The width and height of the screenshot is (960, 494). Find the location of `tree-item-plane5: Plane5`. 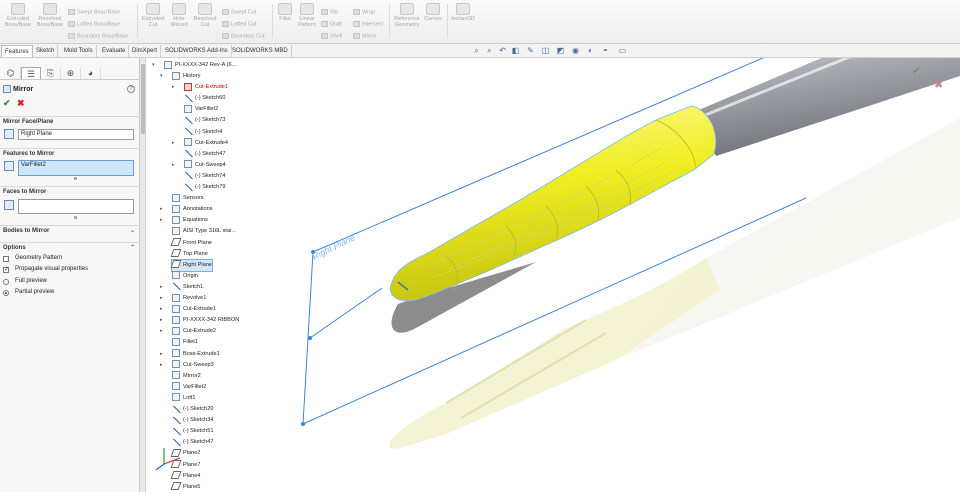

tree-item-plane5: Plane5 is located at coordinates (185, 487).